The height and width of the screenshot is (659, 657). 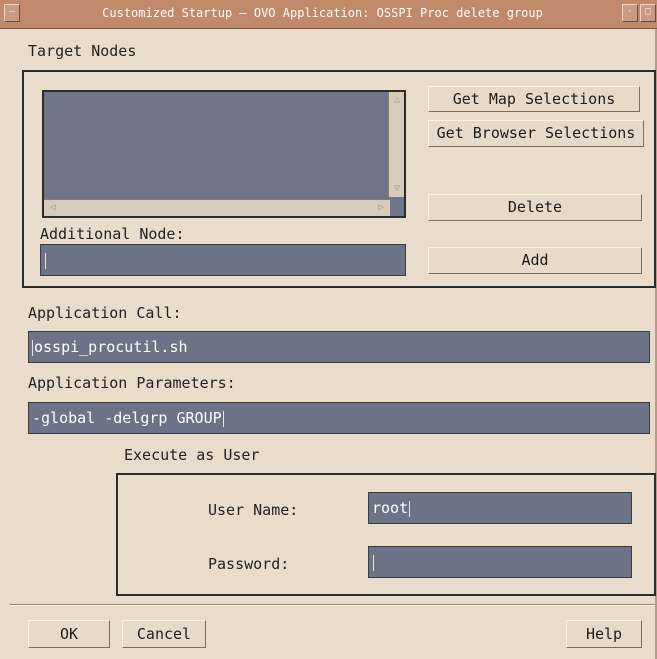 What do you see at coordinates (535, 260) in the screenshot?
I see `add-button: Add` at bounding box center [535, 260].